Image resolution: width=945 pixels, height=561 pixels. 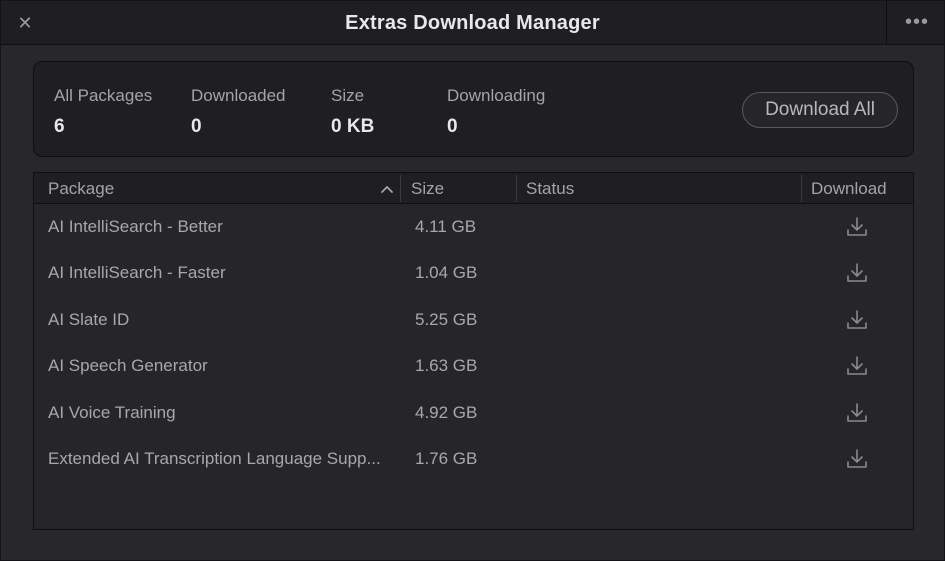 What do you see at coordinates (446, 365) in the screenshot?
I see `package-size: 1.63 GB` at bounding box center [446, 365].